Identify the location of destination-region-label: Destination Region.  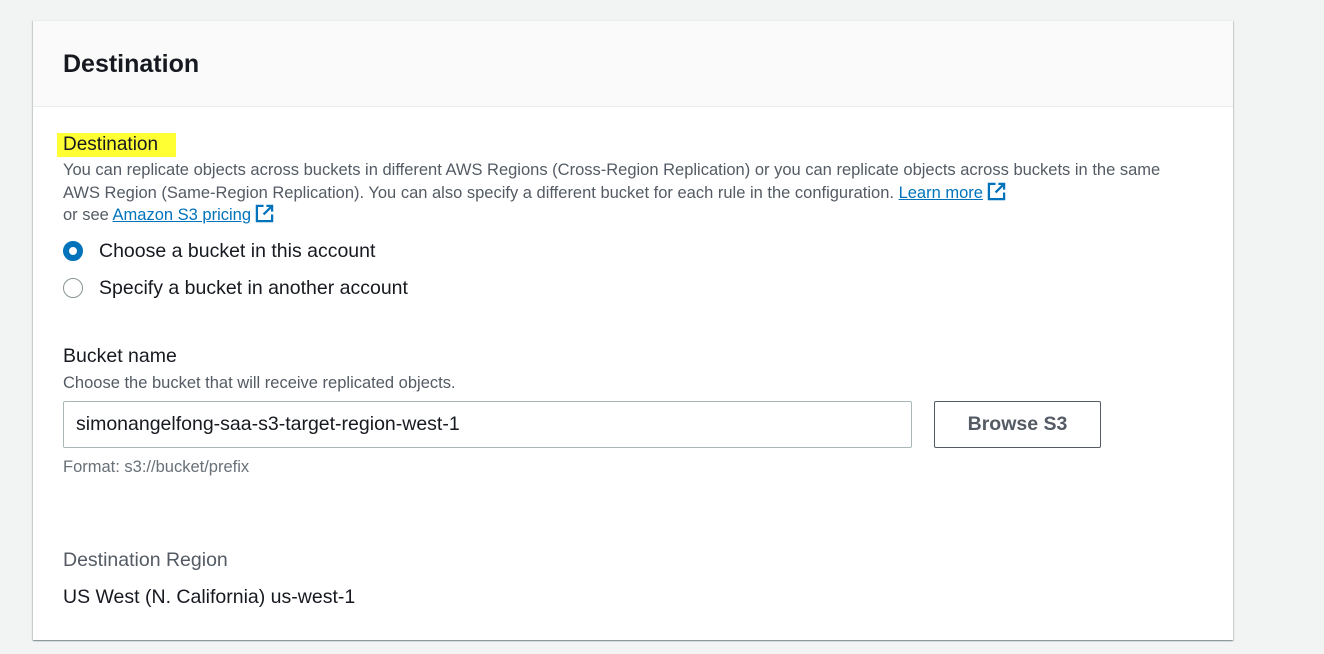
(145, 559).